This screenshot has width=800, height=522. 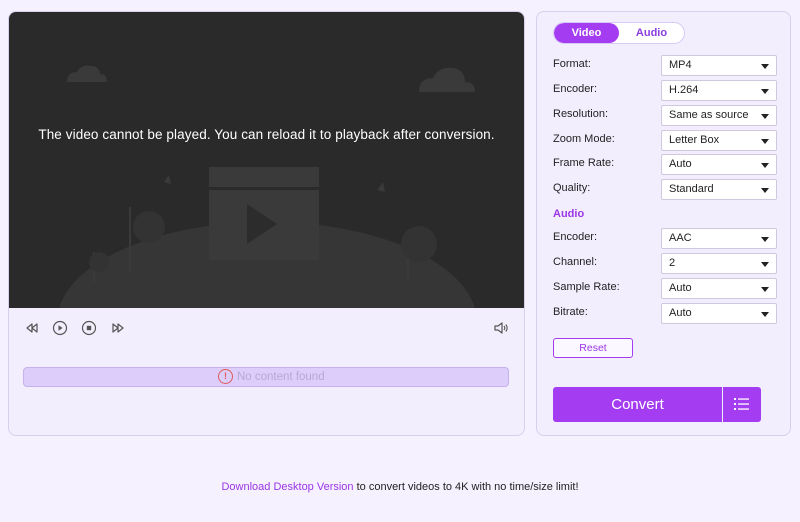 I want to click on sample-rate-select: Auto, so click(x=719, y=288).